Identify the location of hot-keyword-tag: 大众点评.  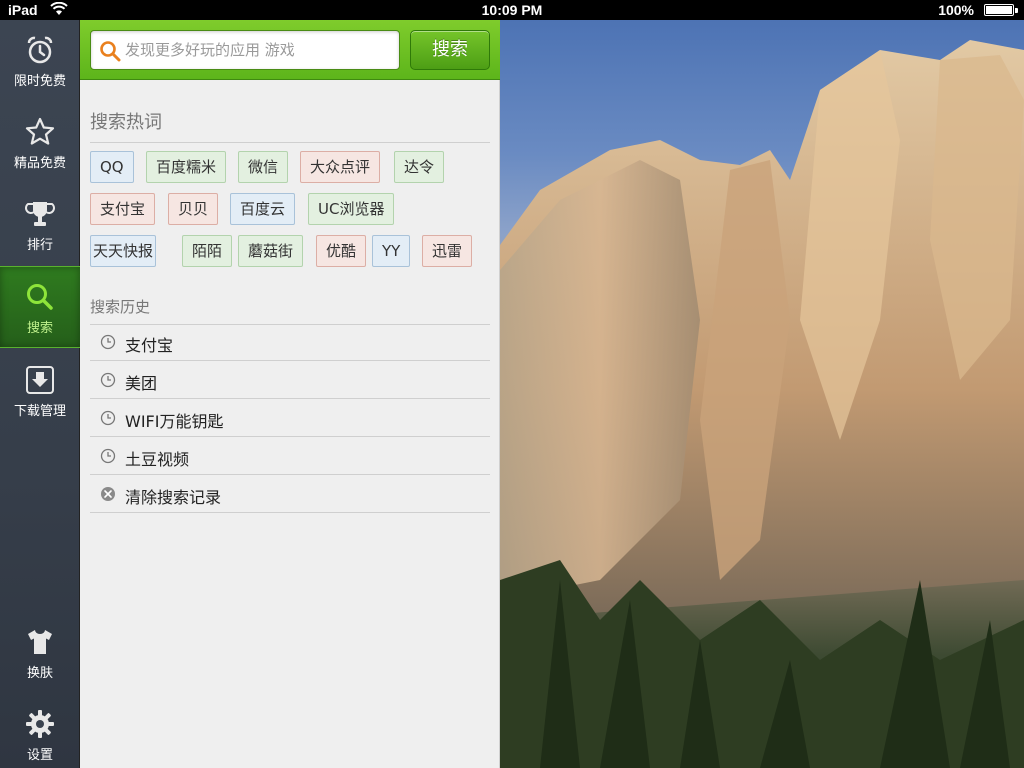
(340, 167).